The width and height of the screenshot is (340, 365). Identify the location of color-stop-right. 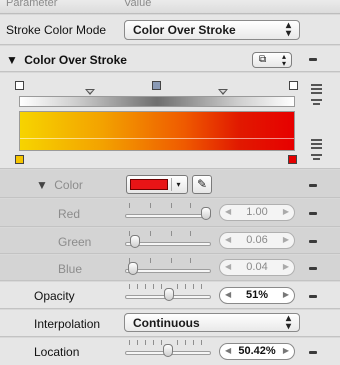
(292, 159).